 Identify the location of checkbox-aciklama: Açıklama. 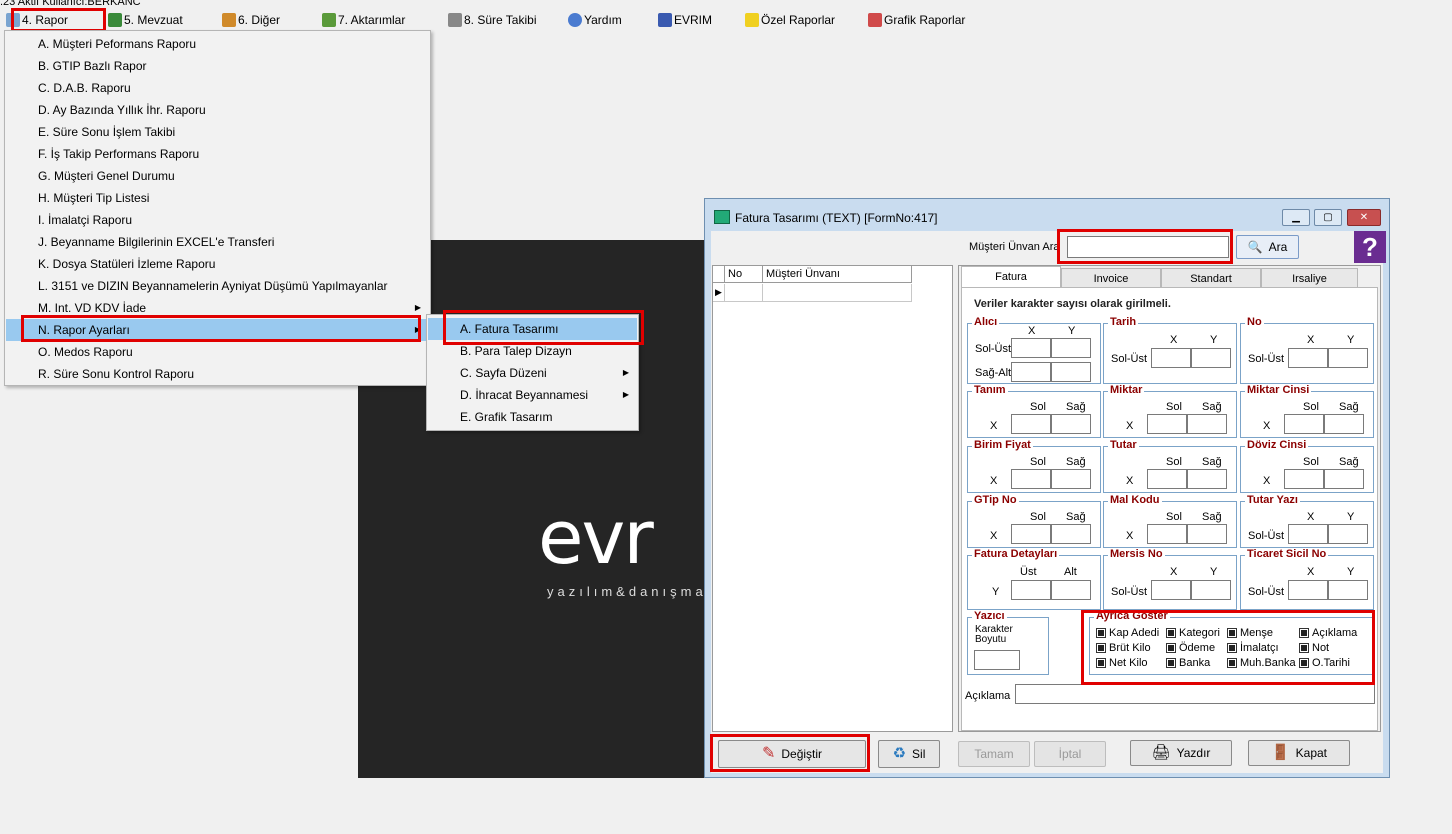
(1328, 633).